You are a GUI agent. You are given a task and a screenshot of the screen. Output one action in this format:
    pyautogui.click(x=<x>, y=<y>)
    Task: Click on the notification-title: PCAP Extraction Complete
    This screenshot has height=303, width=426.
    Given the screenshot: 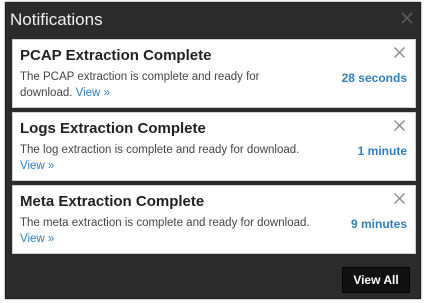 What is the action you would take?
    pyautogui.click(x=116, y=55)
    